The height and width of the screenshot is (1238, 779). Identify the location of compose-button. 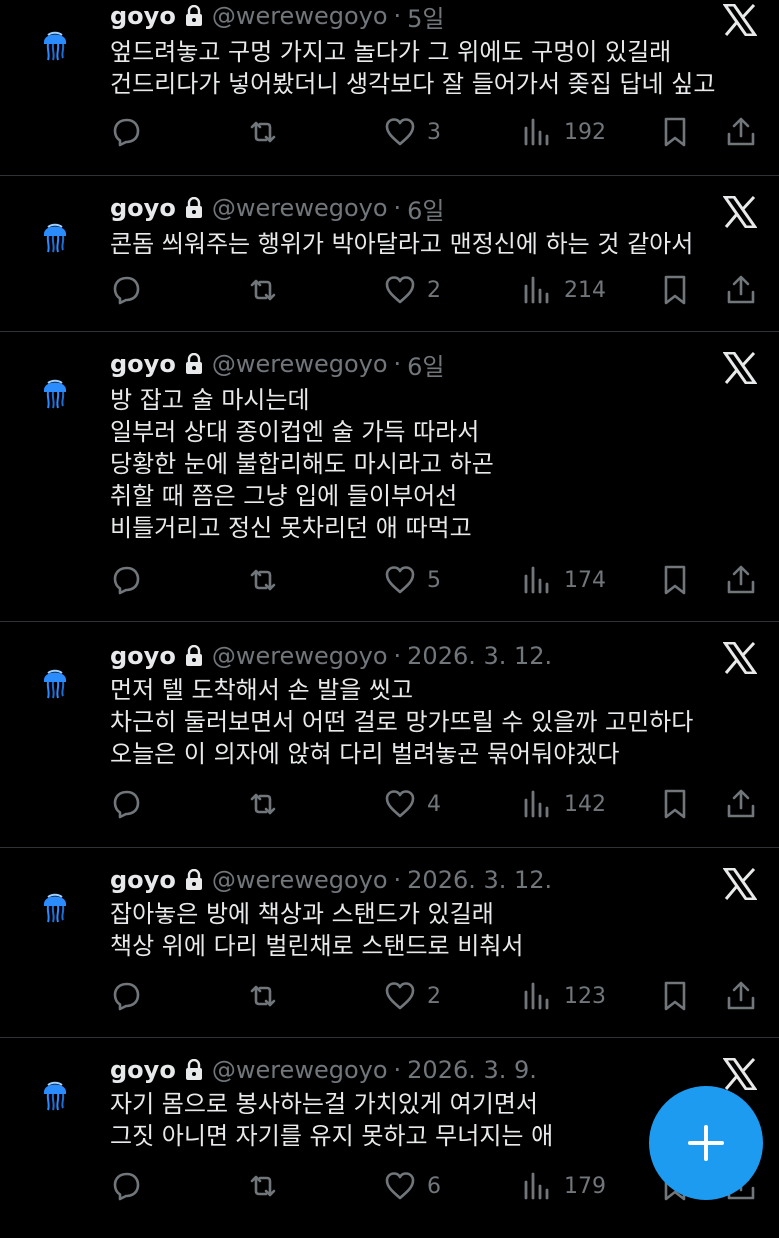
(706, 1143).